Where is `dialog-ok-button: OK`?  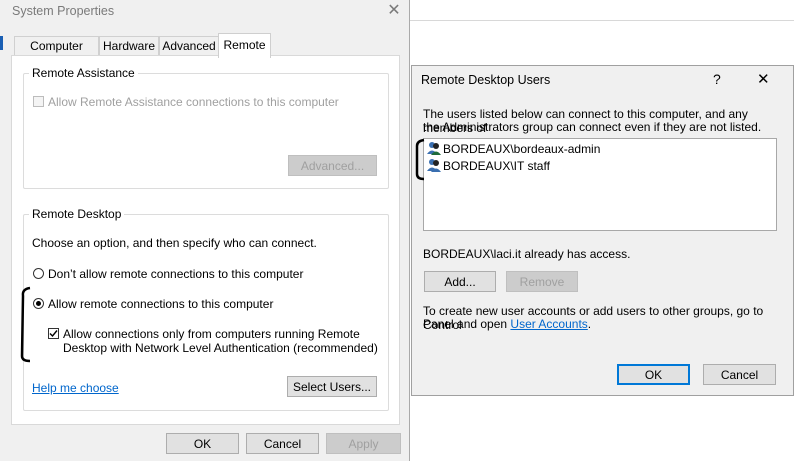
dialog-ok-button: OK is located at coordinates (653, 374).